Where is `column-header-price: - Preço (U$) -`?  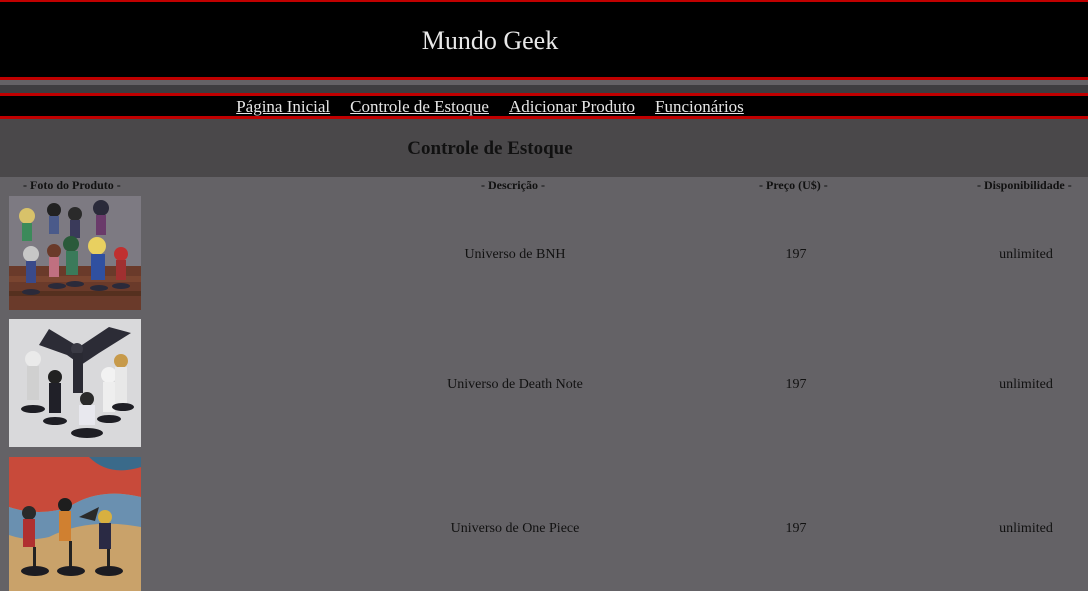
column-header-price: - Preço (U$) - is located at coordinates (793, 185).